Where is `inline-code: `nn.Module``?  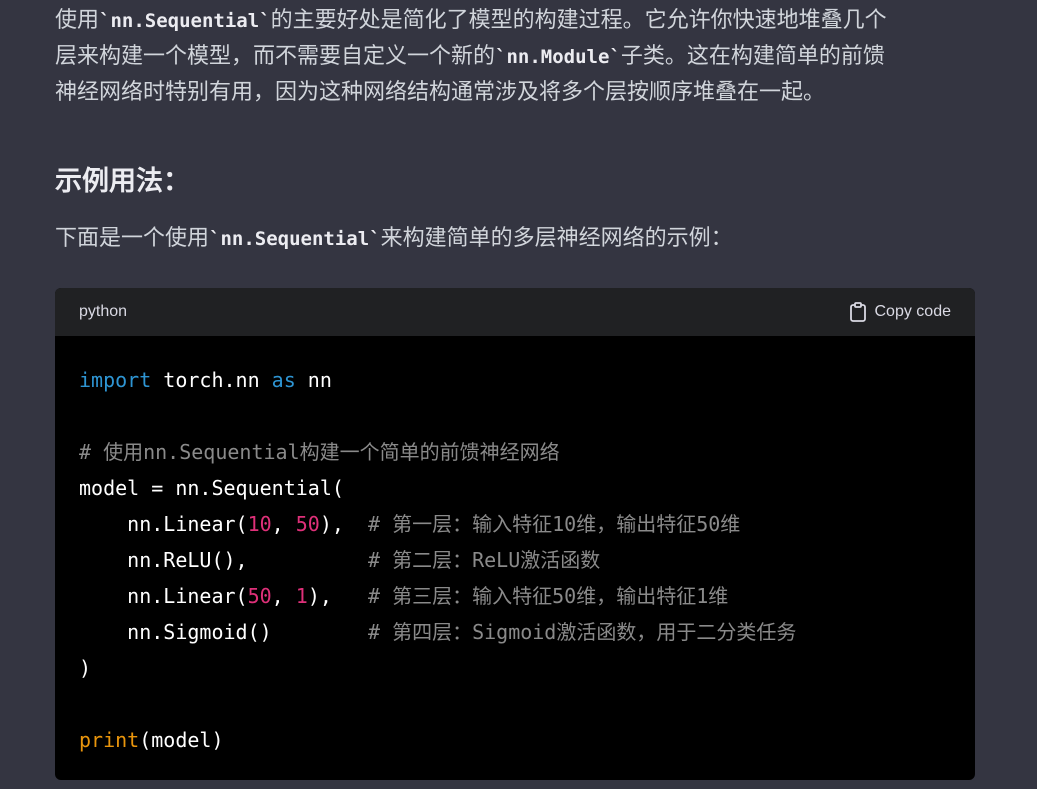 inline-code: `nn.Module` is located at coordinates (558, 57).